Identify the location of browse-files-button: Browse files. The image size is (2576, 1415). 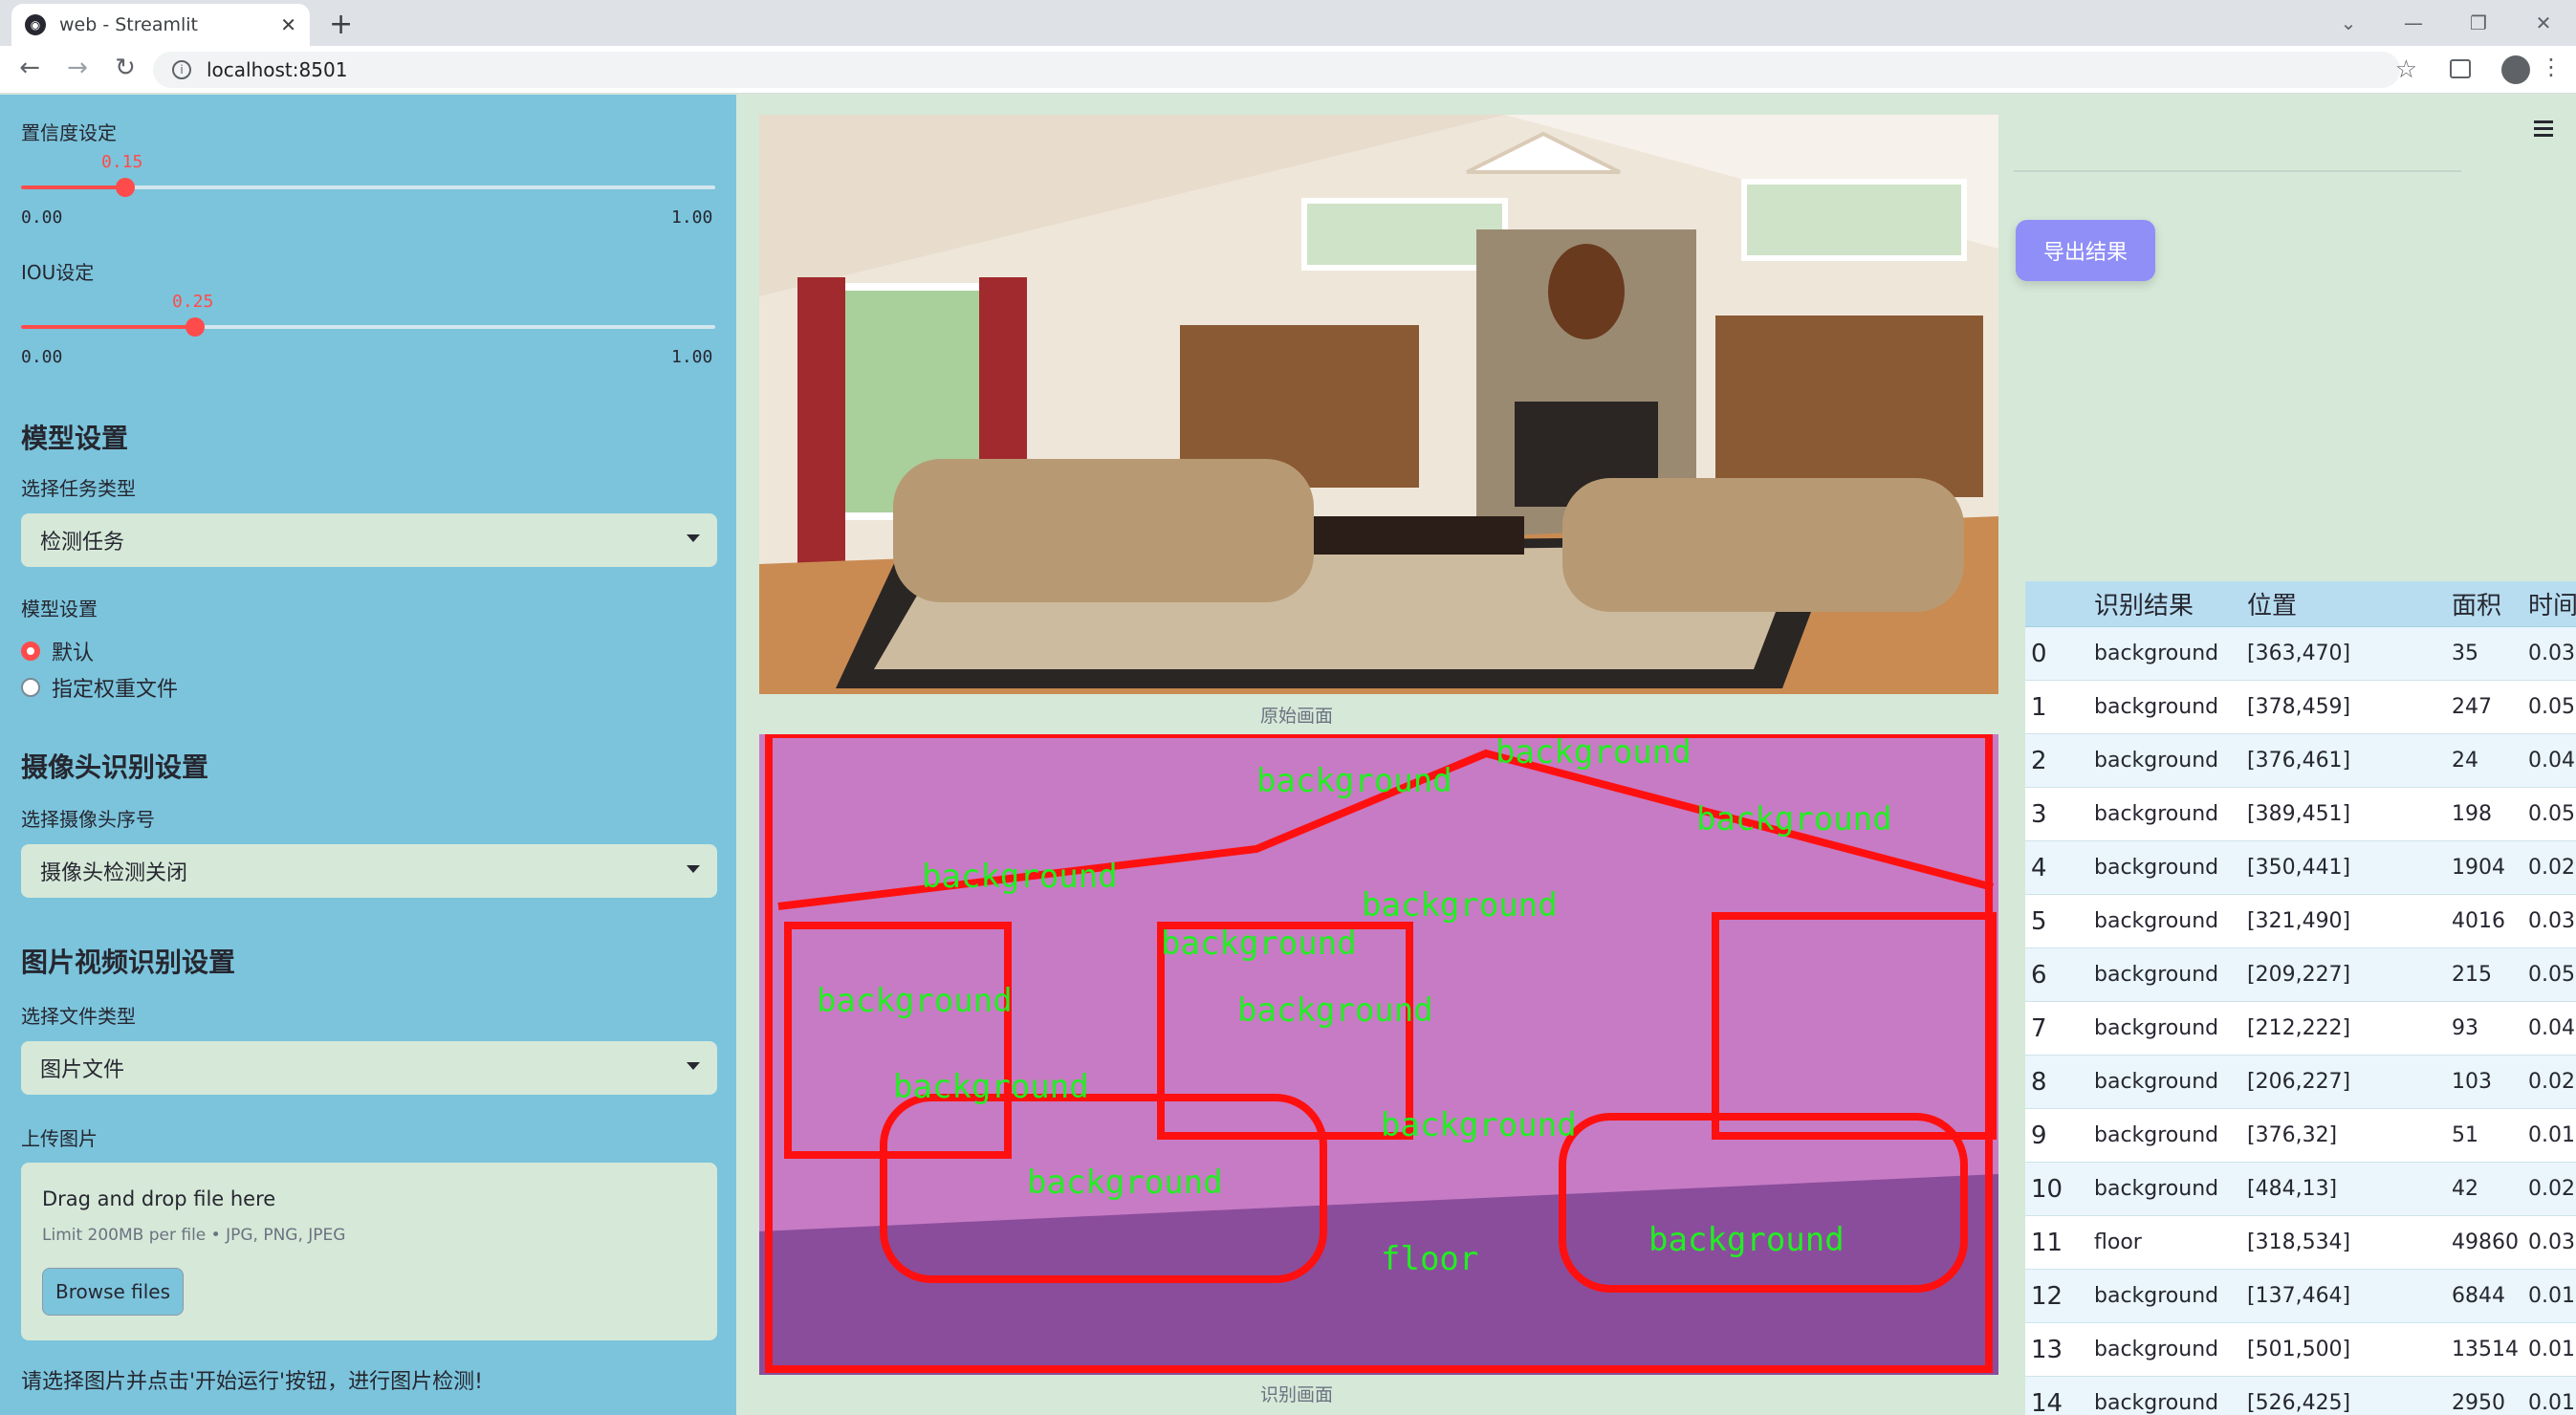
(113, 1292).